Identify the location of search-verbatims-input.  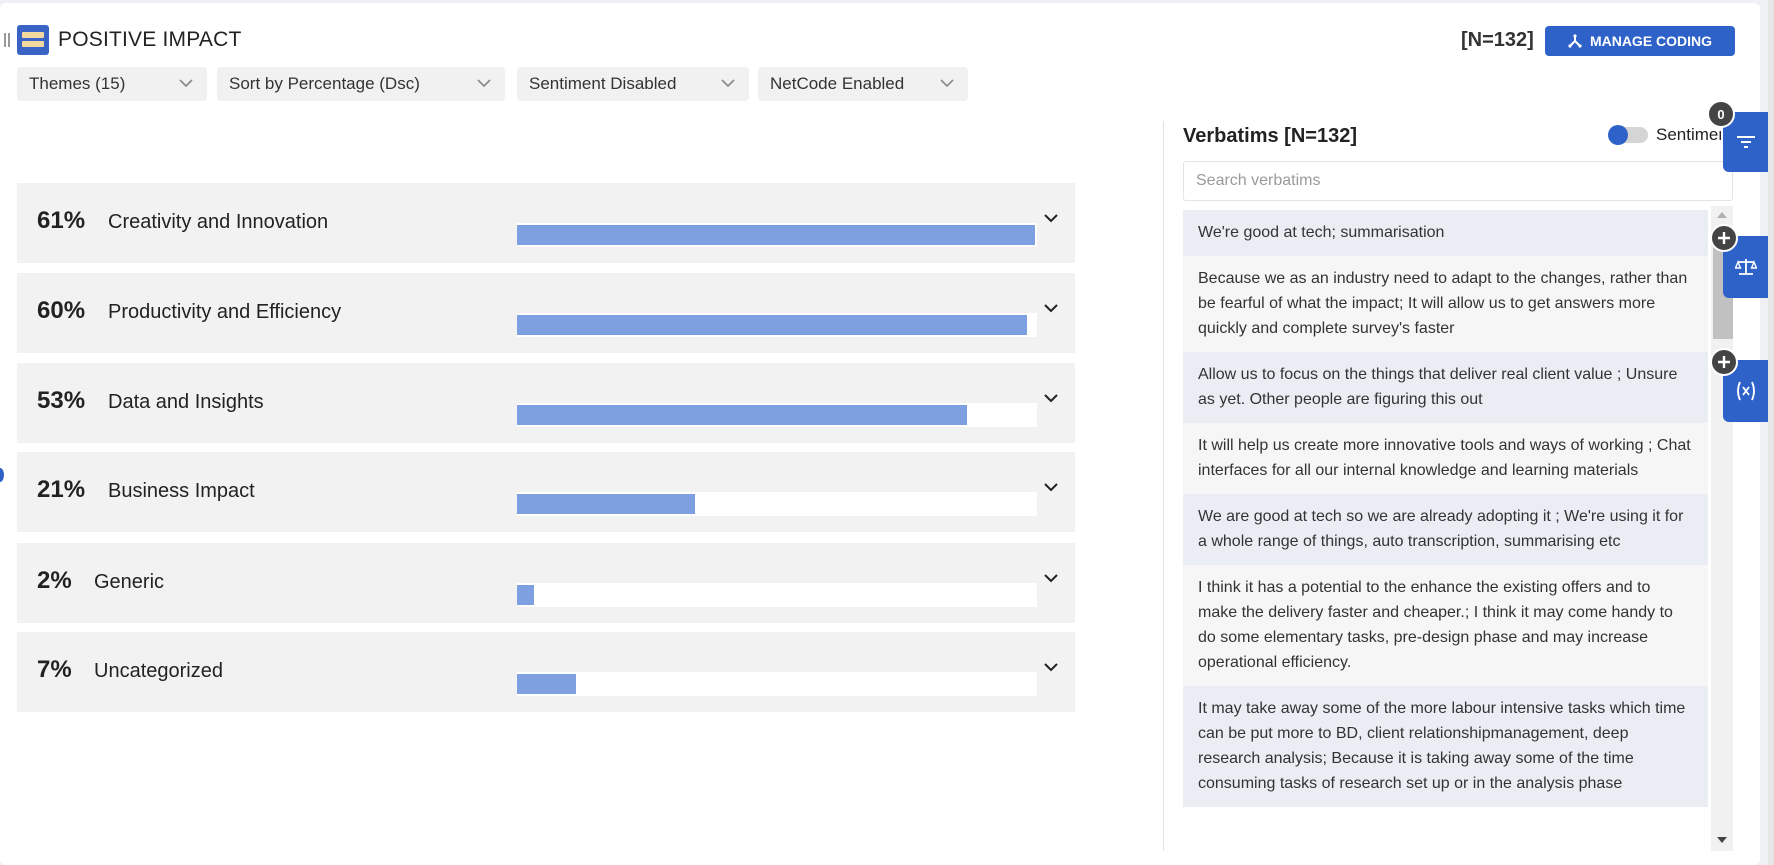
(1458, 181).